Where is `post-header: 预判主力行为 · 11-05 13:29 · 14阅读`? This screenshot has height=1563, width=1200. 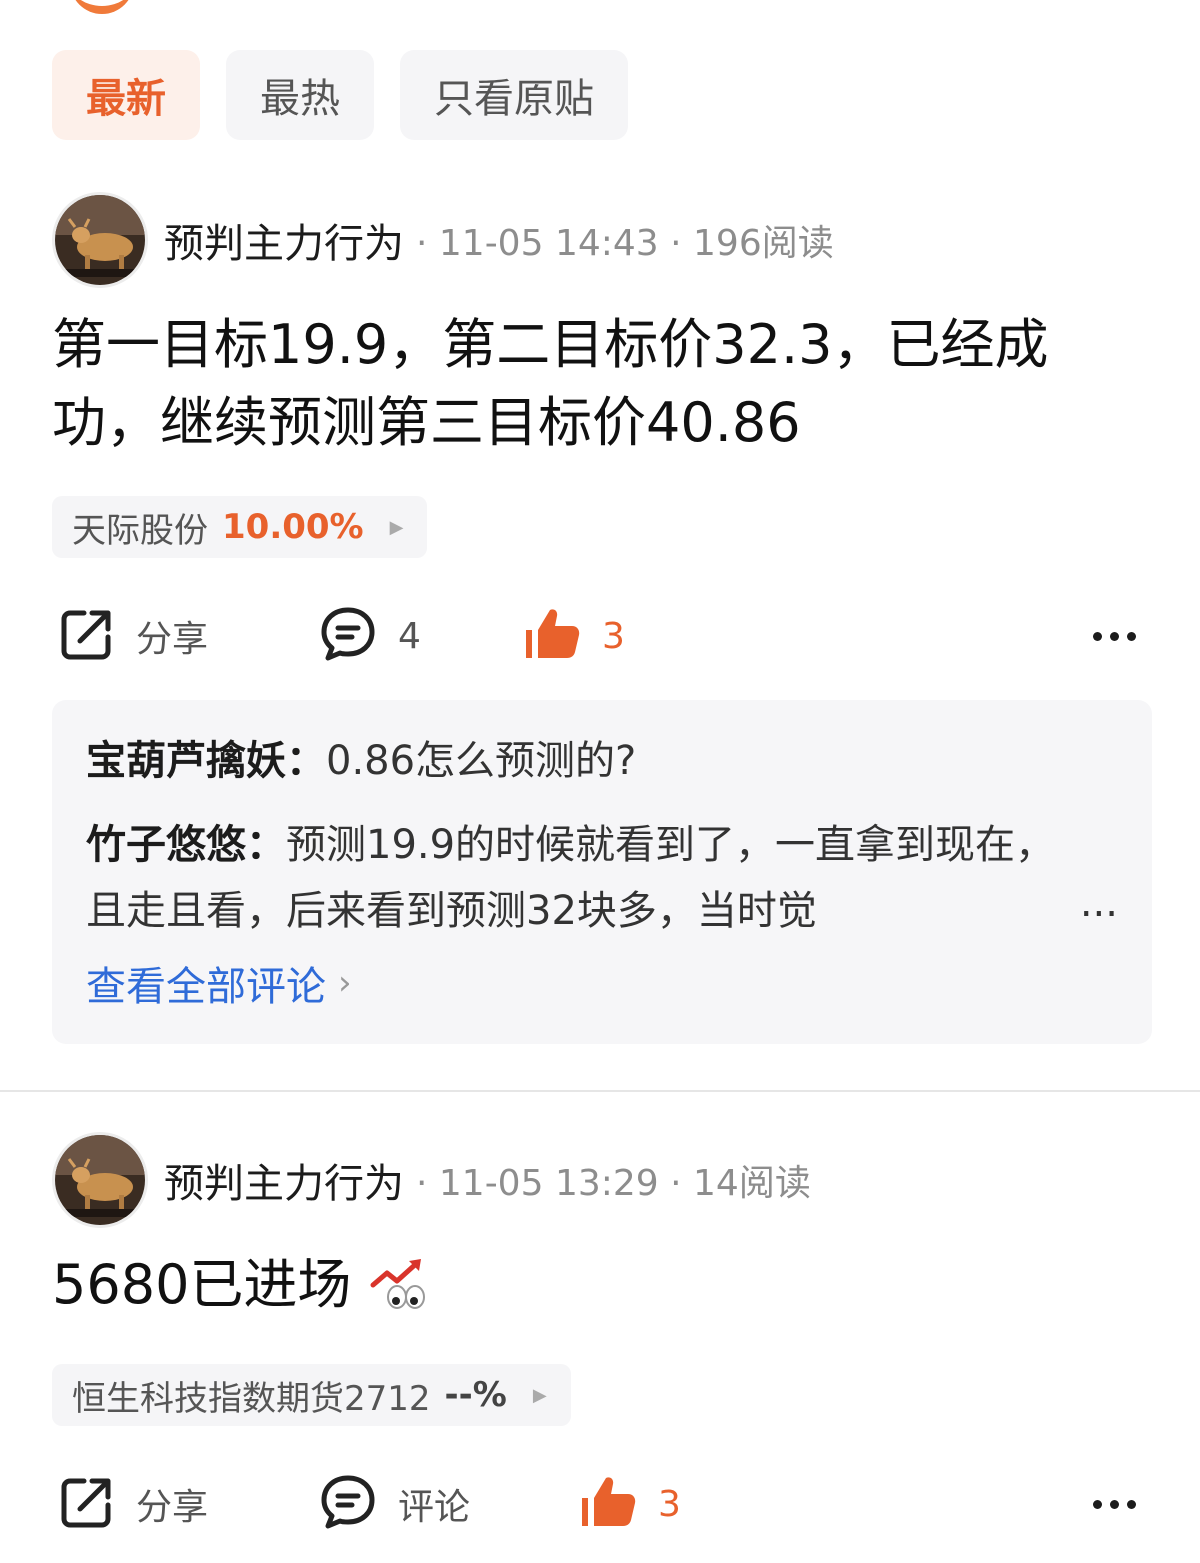 post-header: 预判主力行为 · 11-05 13:29 · 14阅读 is located at coordinates (602, 1180).